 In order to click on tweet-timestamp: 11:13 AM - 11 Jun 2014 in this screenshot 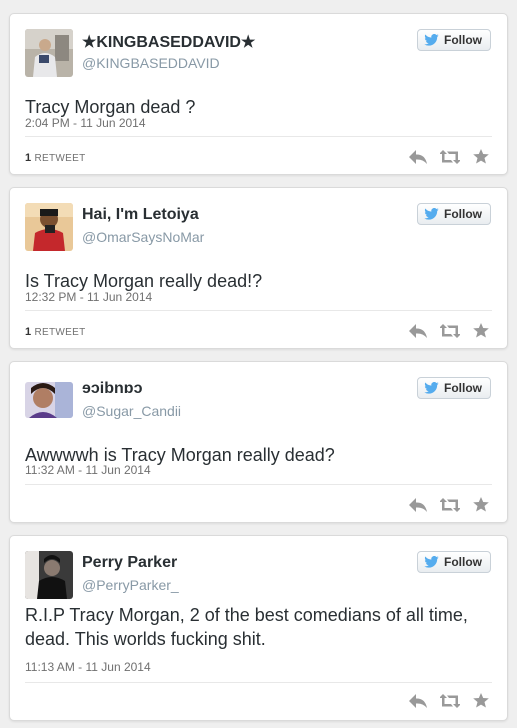, I will do `click(88, 667)`.